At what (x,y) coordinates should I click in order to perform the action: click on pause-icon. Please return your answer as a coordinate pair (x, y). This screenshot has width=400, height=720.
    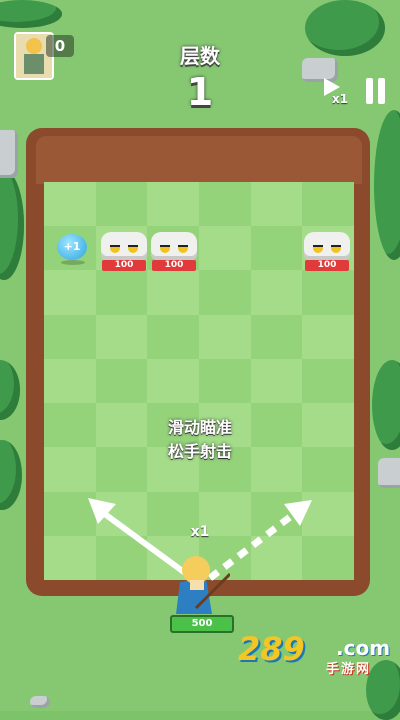
    Looking at the image, I should click on (369, 91).